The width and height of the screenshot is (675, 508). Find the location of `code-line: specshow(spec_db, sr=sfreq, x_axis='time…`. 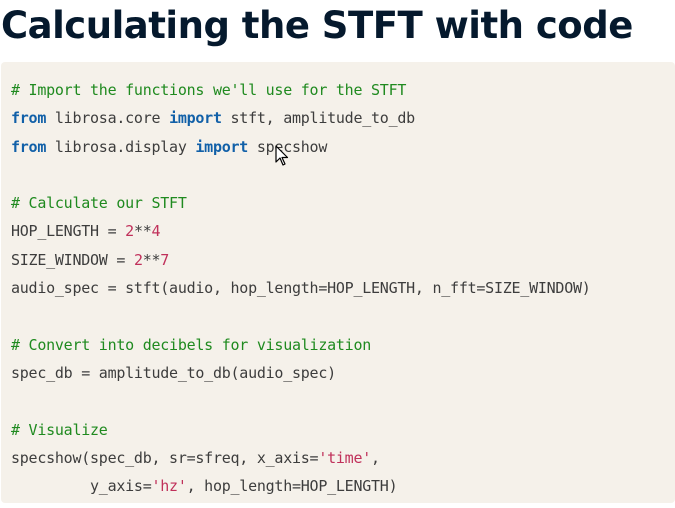

code-line: specshow(spec_db, sr=sfreq, x_axis='time… is located at coordinates (343, 458).